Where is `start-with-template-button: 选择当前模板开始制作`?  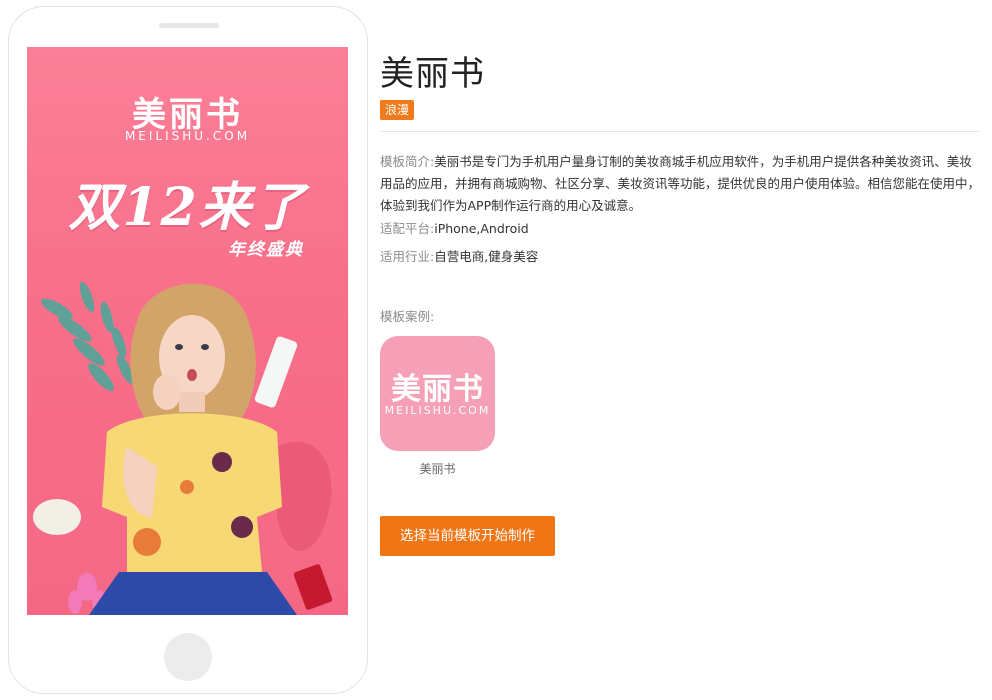 start-with-template-button: 选择当前模板开始制作 is located at coordinates (467, 536).